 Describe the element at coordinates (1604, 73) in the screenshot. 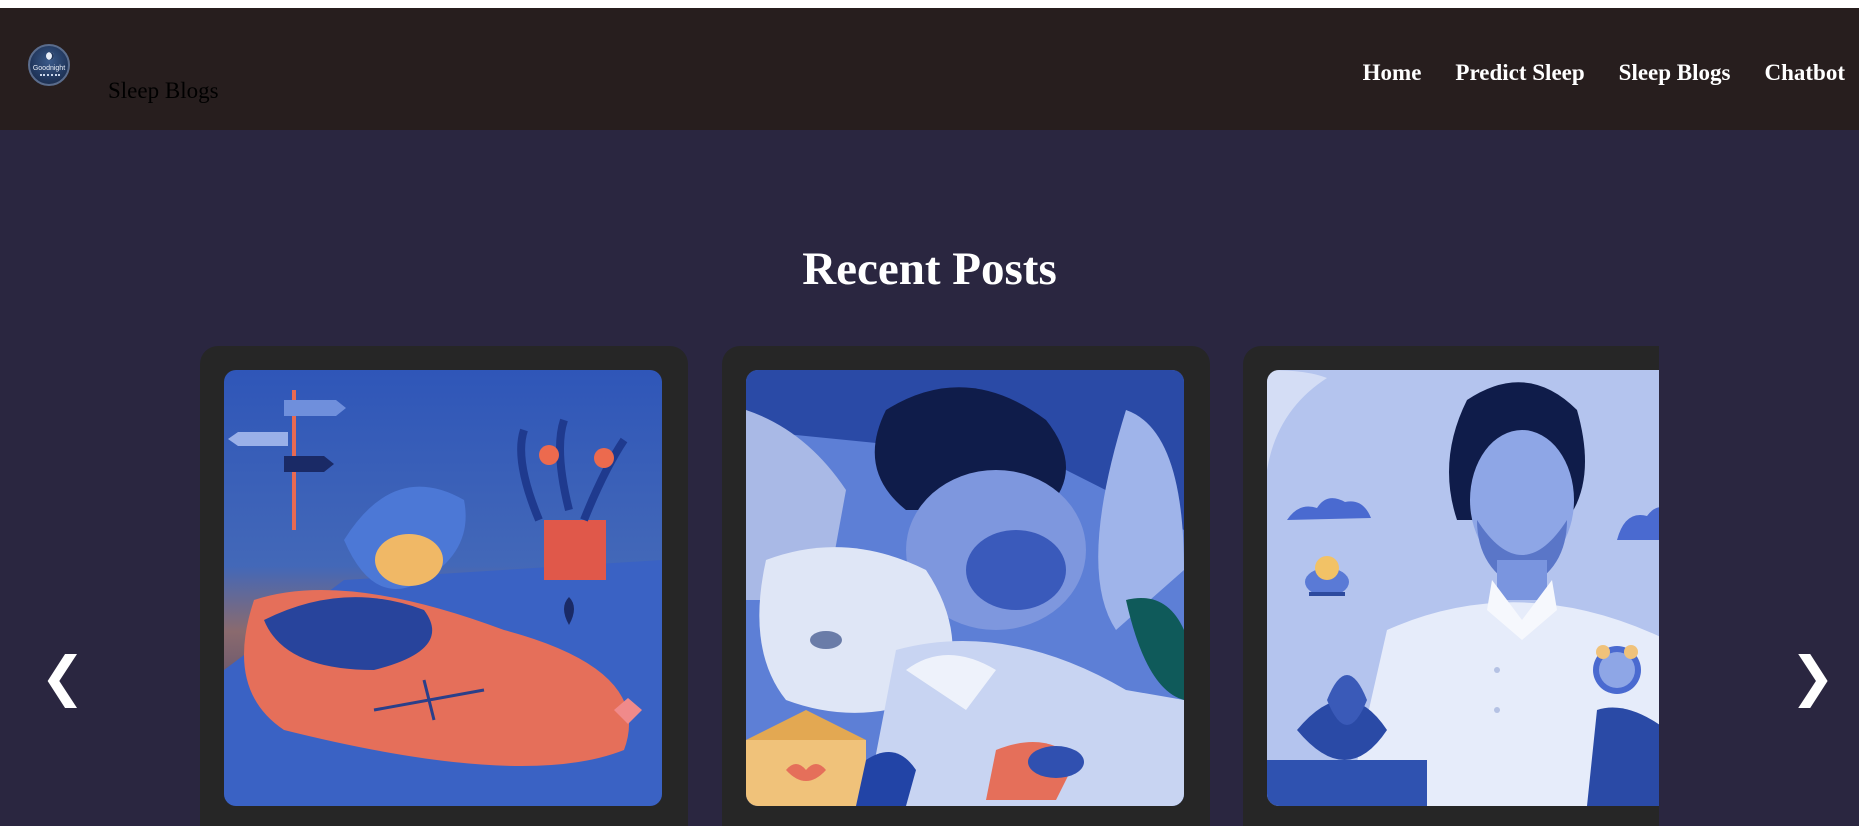

I see `main-nav: Home Predict Sleep Sleep Blogs Chatbot` at that location.